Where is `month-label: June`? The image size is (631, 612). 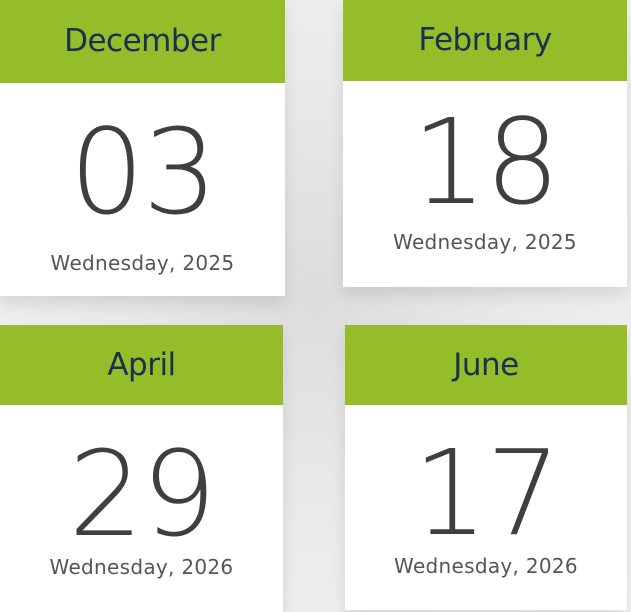
month-label: June is located at coordinates (486, 364).